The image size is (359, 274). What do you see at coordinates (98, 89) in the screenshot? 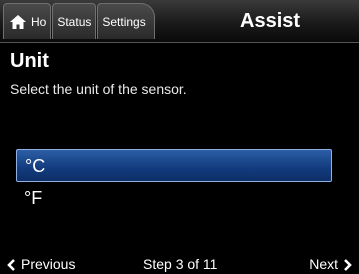
I see `section-description: Select the unit of the sensor.` at bounding box center [98, 89].